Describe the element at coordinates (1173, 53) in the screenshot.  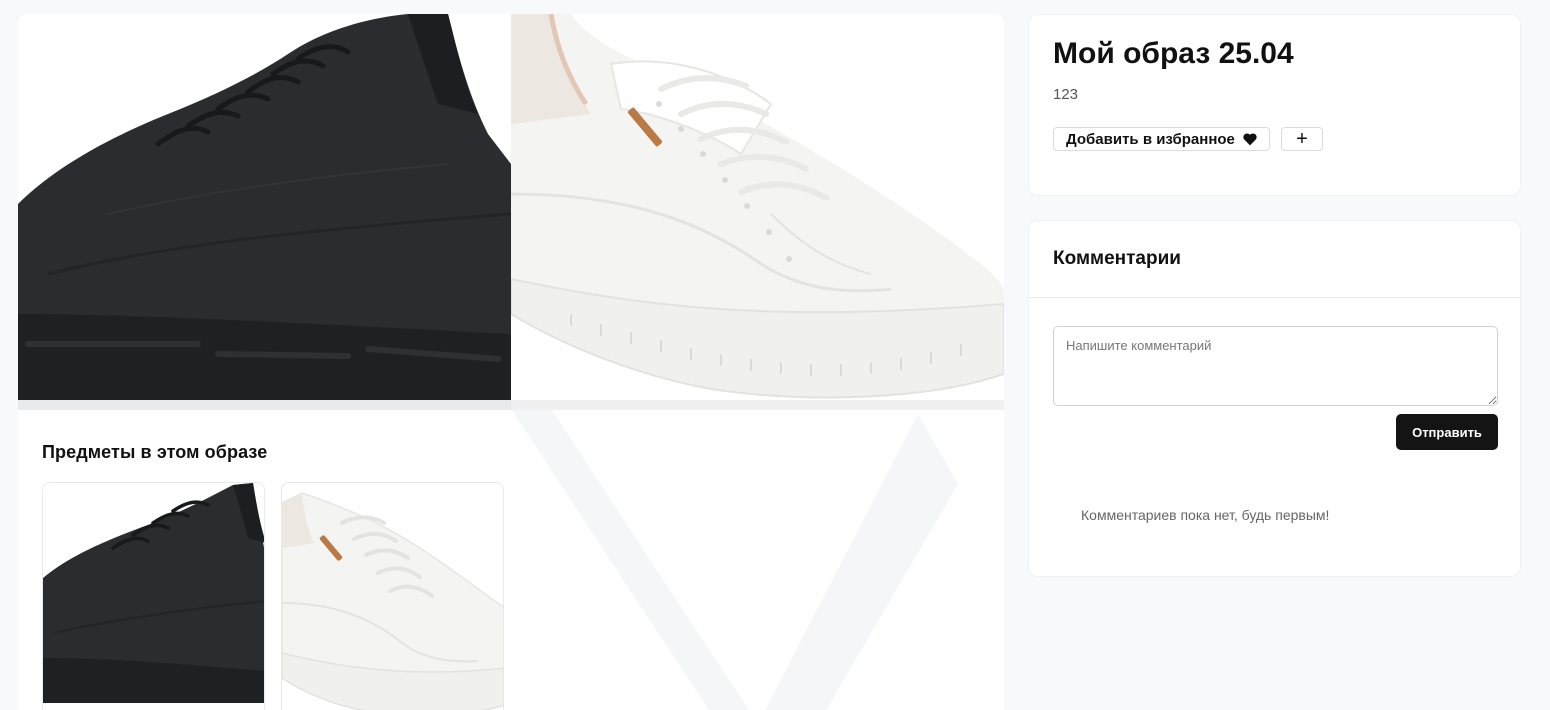
I see `page-title: Мой образ 25.04` at that location.